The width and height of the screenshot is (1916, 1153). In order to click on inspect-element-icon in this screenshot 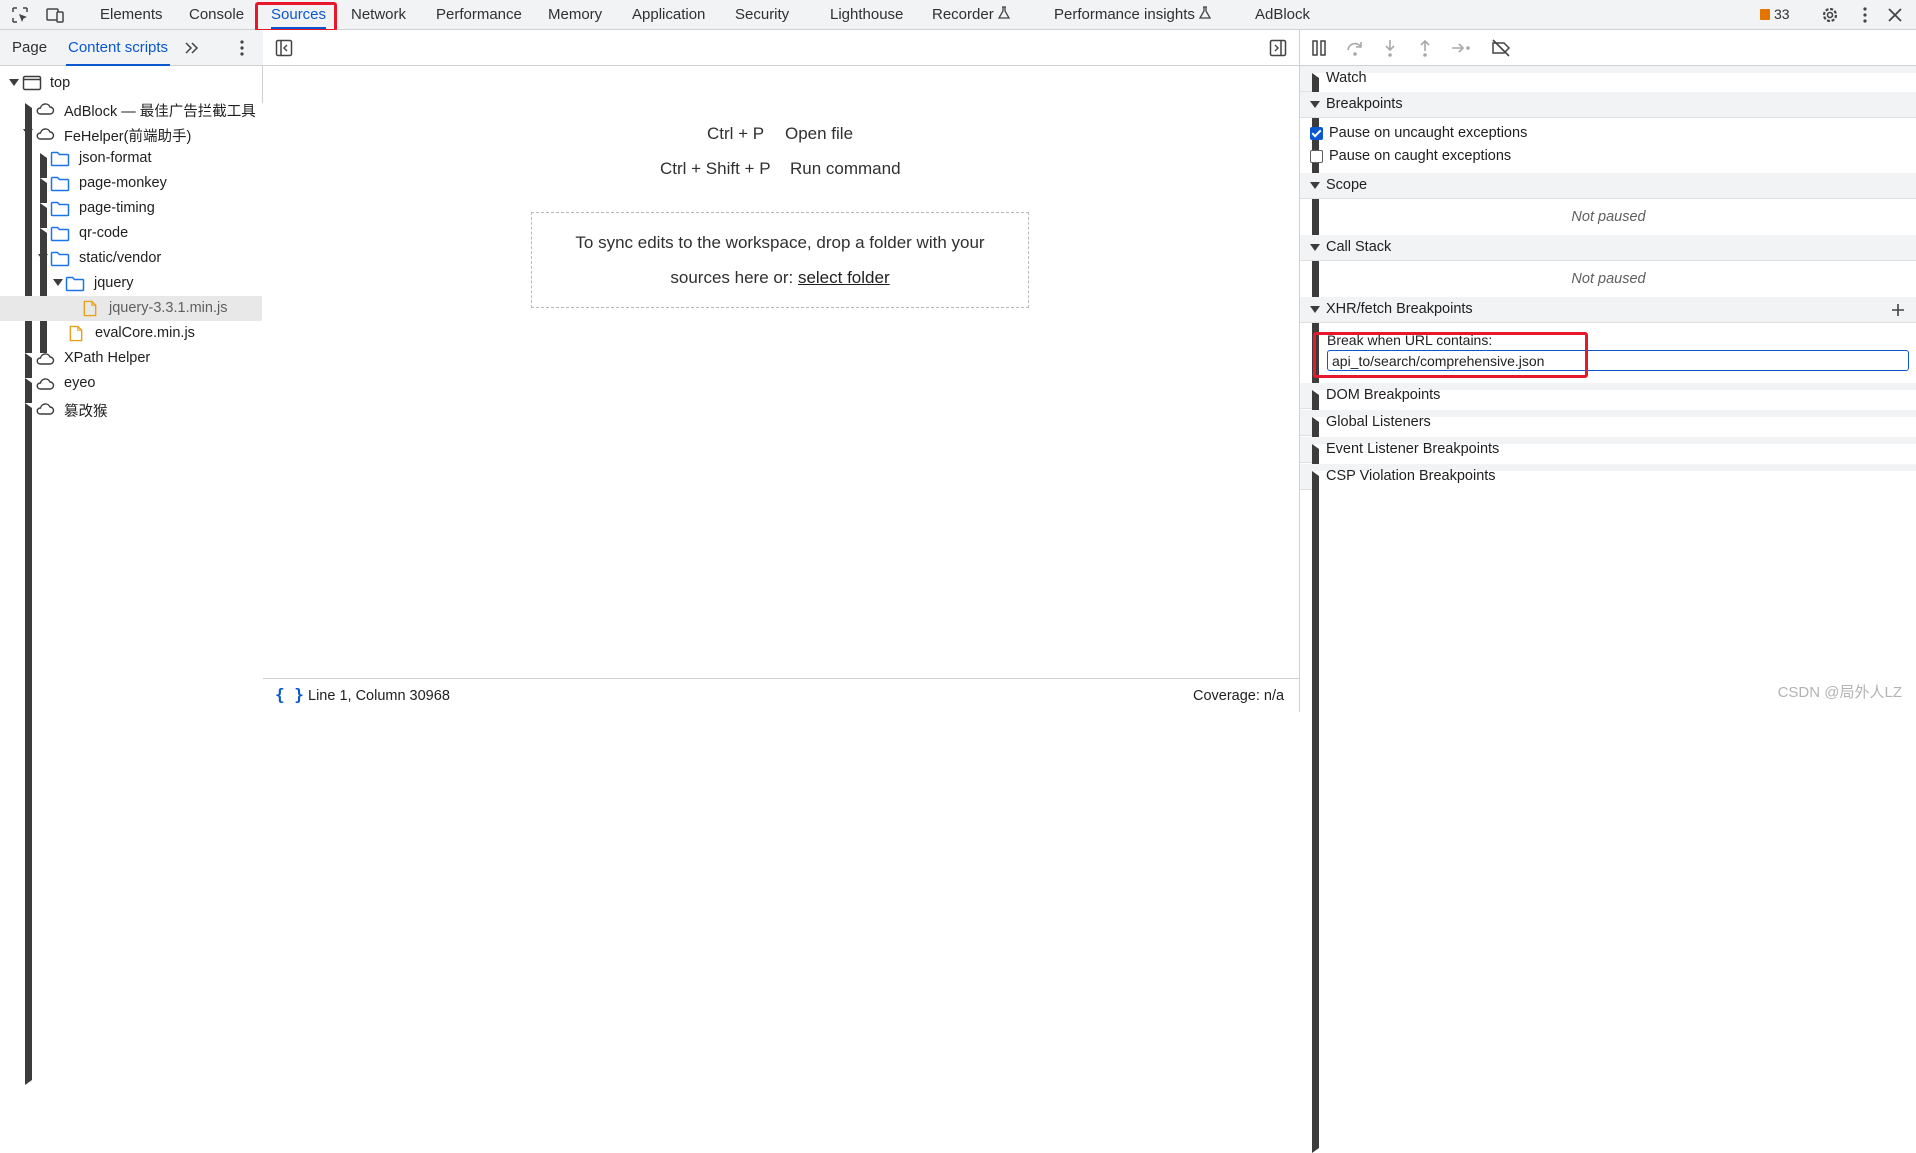, I will do `click(20, 15)`.